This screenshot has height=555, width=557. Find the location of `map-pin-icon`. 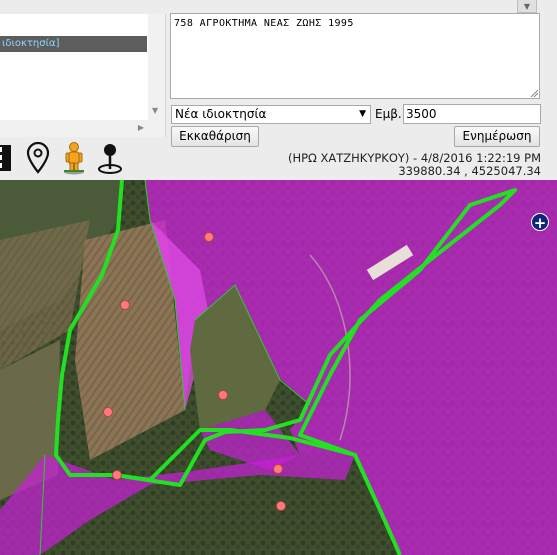

map-pin-icon is located at coordinates (38, 158).